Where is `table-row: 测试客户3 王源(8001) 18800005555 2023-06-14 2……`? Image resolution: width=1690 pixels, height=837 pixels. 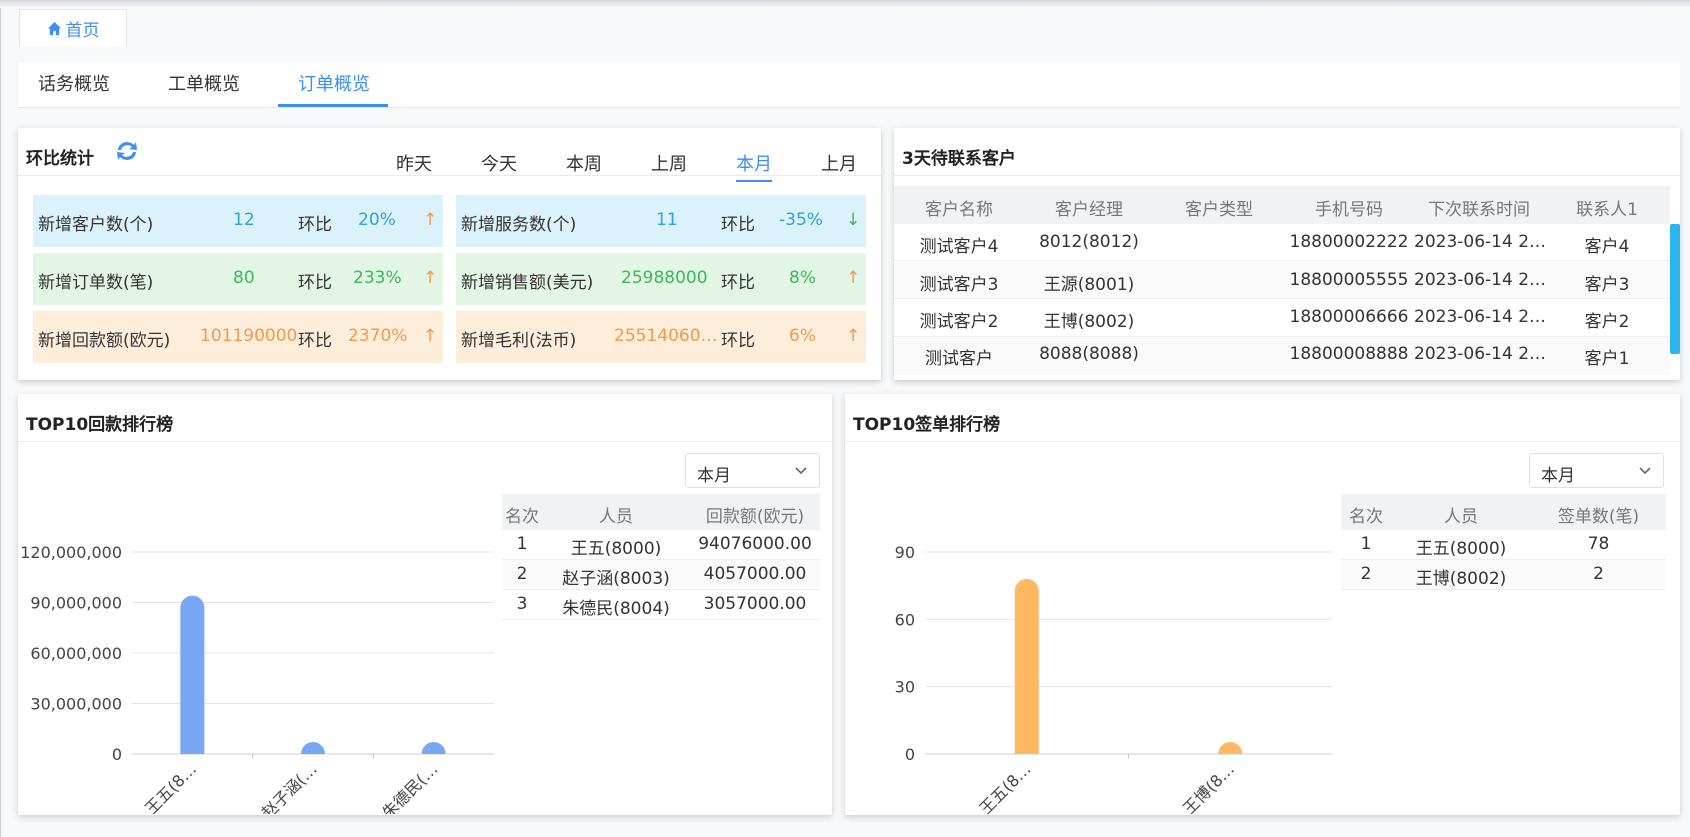
table-row: 测试客户3 王源(8001) 18800005555 2023-06-14 2…… is located at coordinates (1282, 280).